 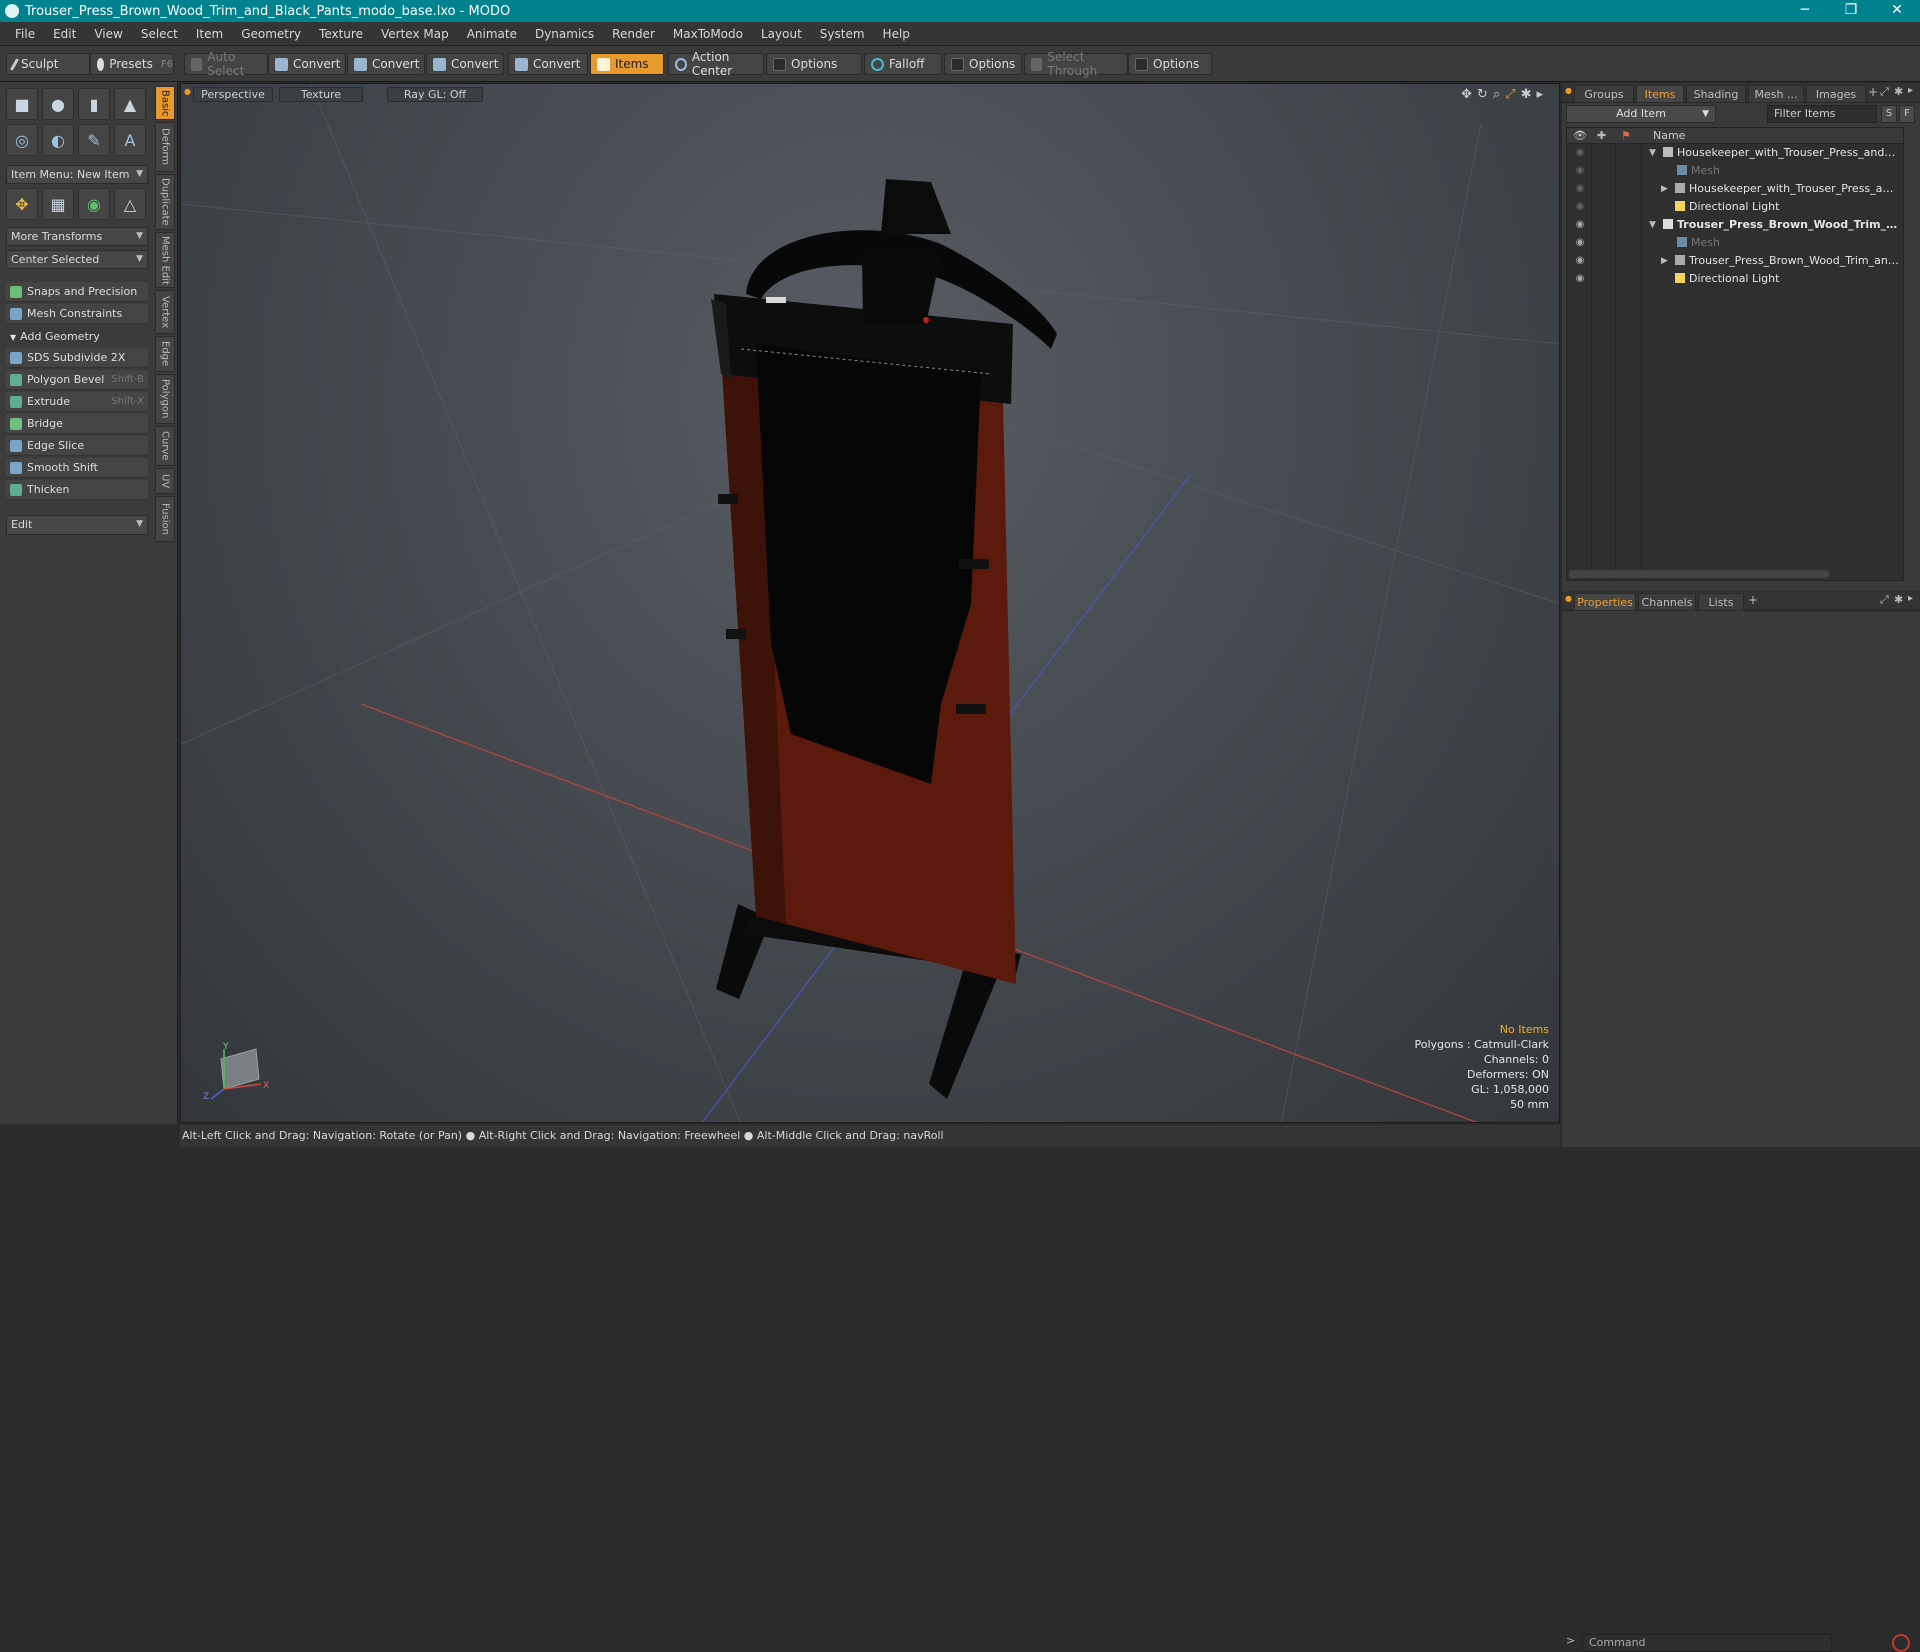 I want to click on select-through-button: Select Through, so click(x=1076, y=64).